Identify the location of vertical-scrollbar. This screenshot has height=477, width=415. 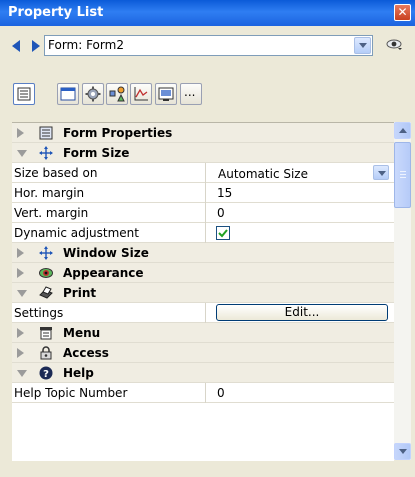
(402, 291).